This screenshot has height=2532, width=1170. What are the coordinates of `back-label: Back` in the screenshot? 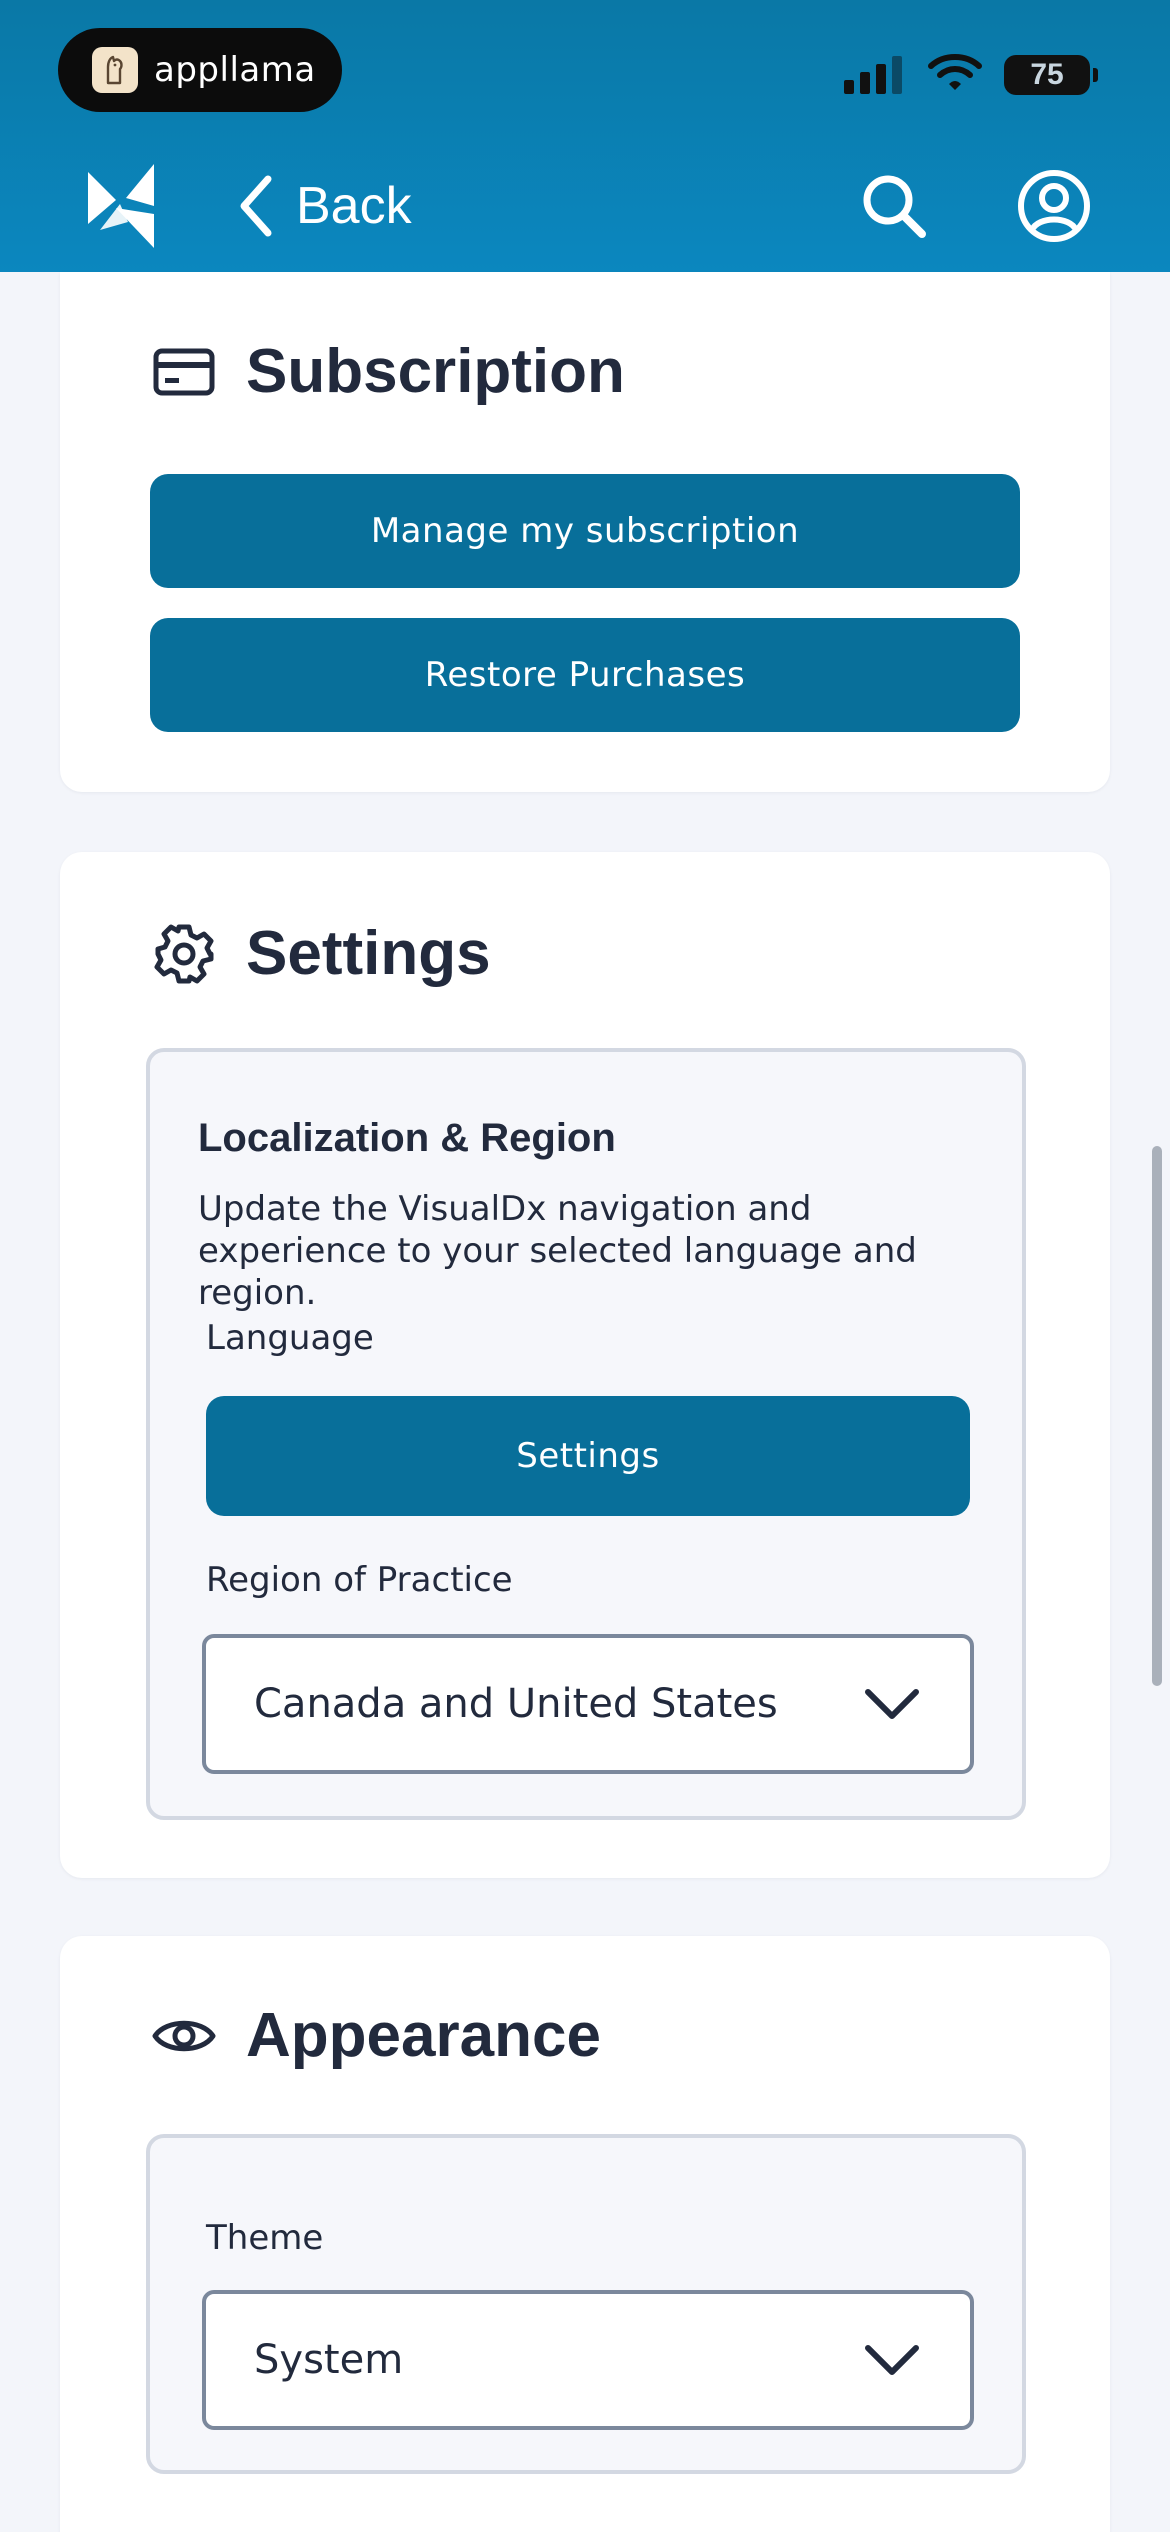 It's located at (354, 206).